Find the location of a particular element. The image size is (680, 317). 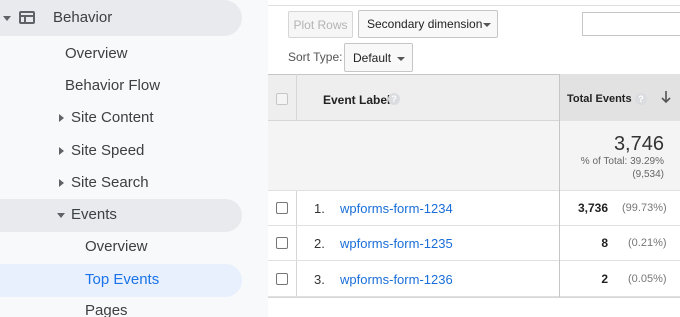

event-label-link: wpforms-form-1234 is located at coordinates (396, 208).